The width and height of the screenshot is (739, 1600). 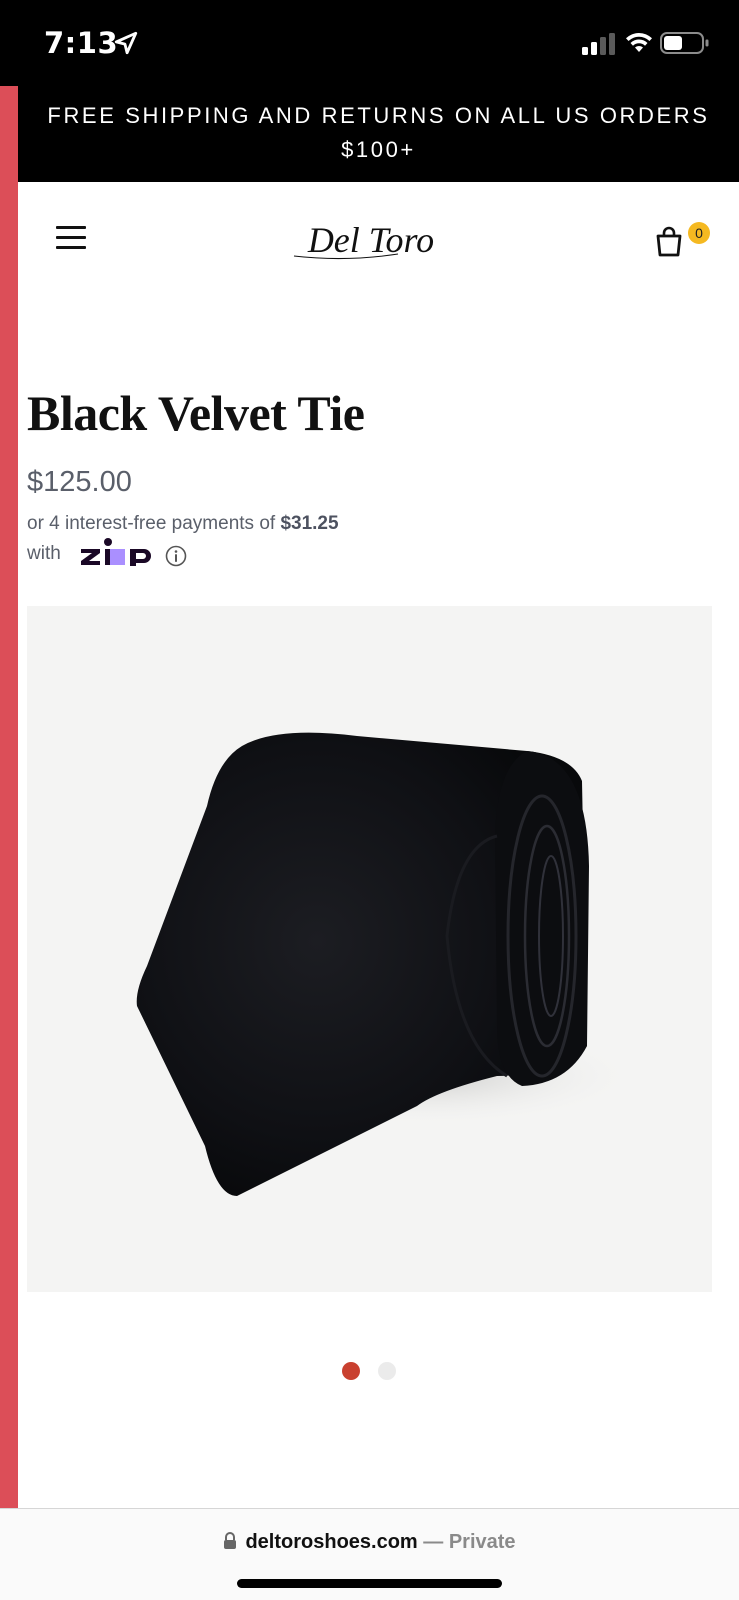 I want to click on url-domain: deltoroshoes.com, so click(x=331, y=1542).